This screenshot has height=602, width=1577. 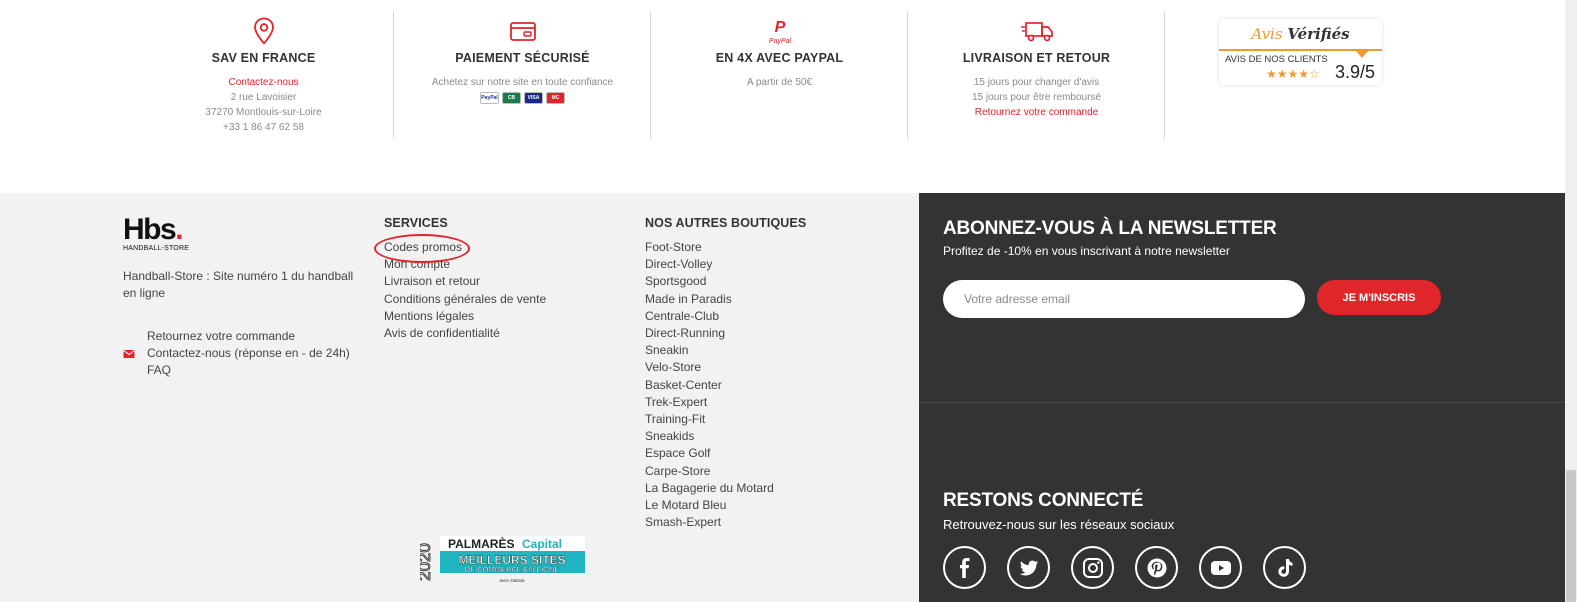 What do you see at coordinates (263, 112) in the screenshot?
I see `sav-address-city: 37270 Montlouis-sur-Loire` at bounding box center [263, 112].